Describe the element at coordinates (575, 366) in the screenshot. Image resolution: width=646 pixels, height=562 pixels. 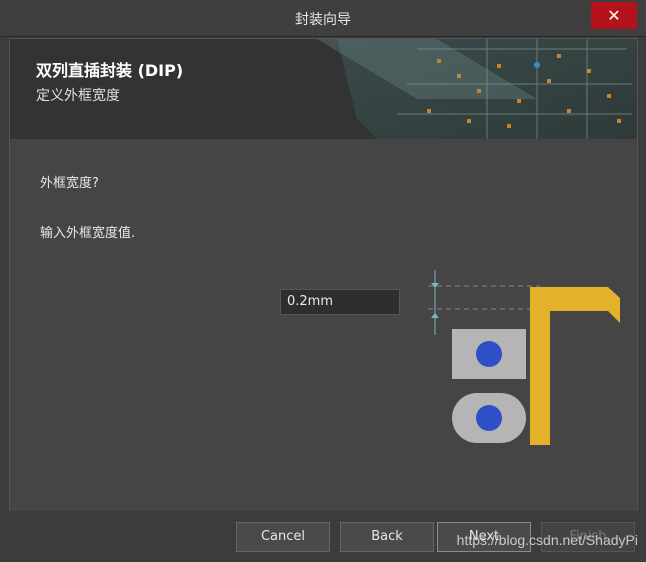
I see `silkscreen-outline` at that location.